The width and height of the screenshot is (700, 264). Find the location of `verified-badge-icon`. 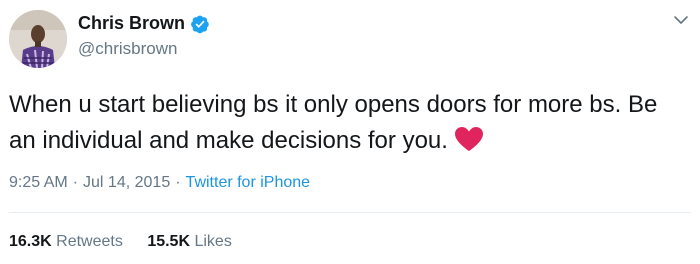

verified-badge-icon is located at coordinates (200, 24).